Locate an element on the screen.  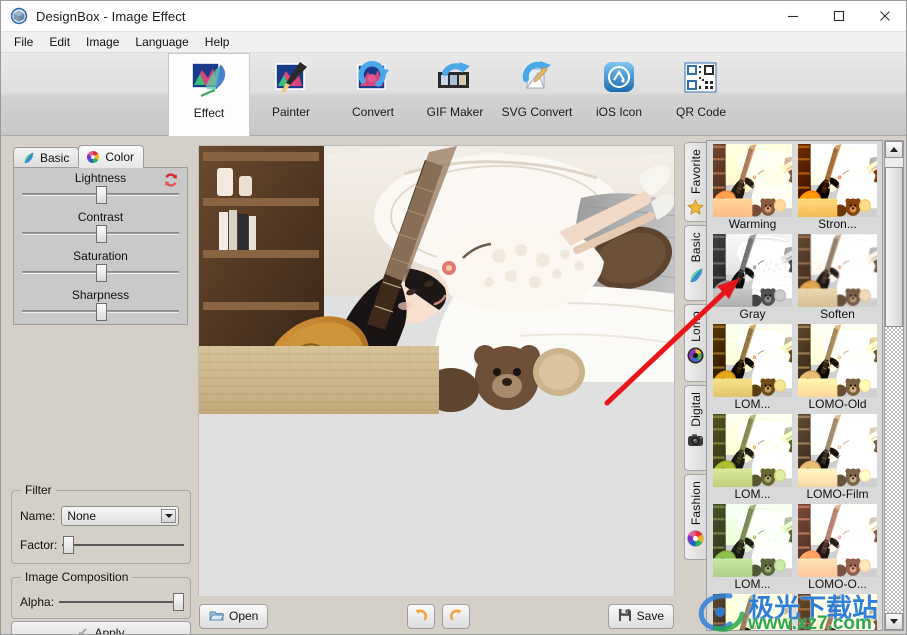
minimize-button is located at coordinates (793, 16).